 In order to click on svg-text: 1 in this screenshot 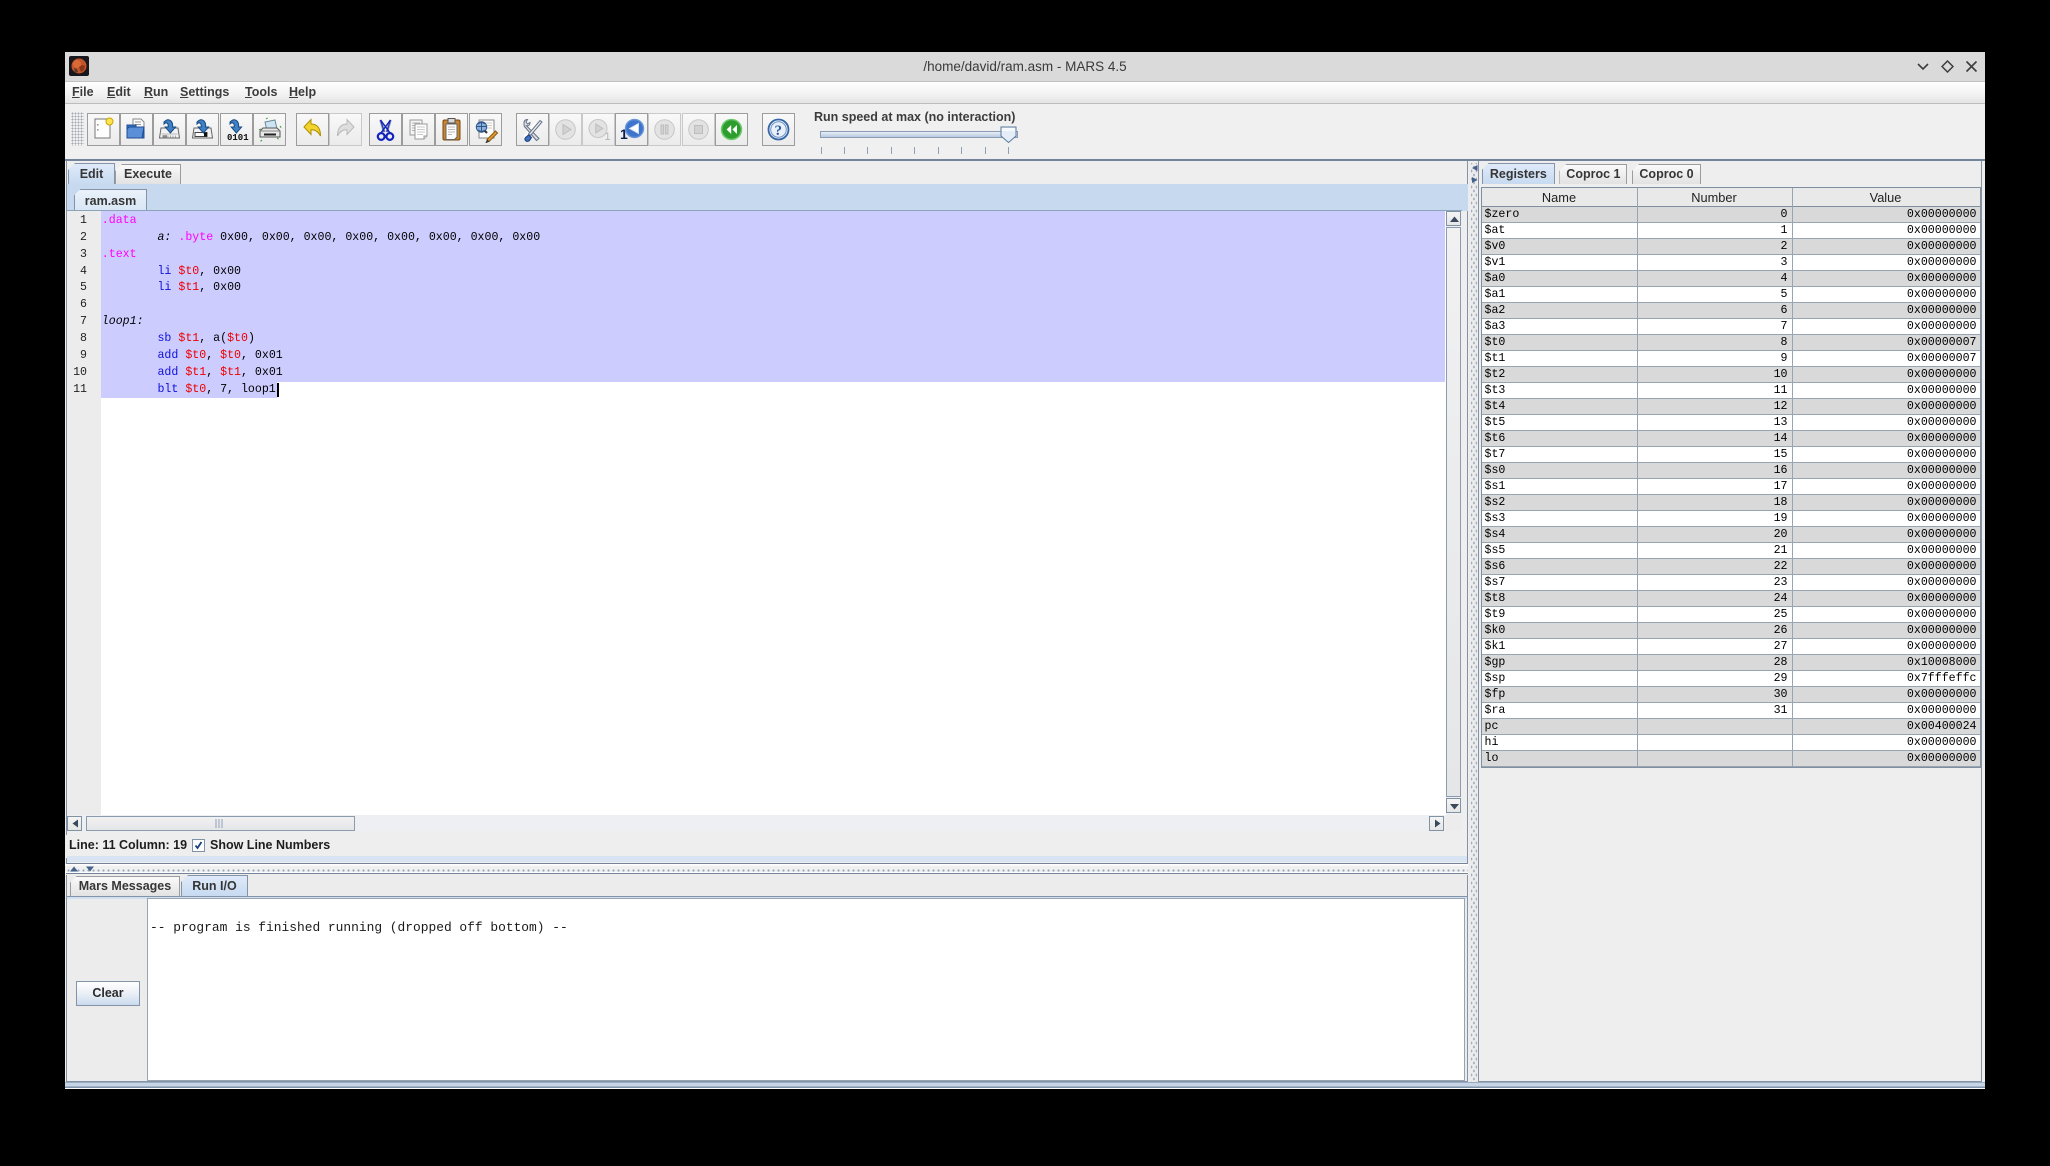, I will do `click(608, 137)`.